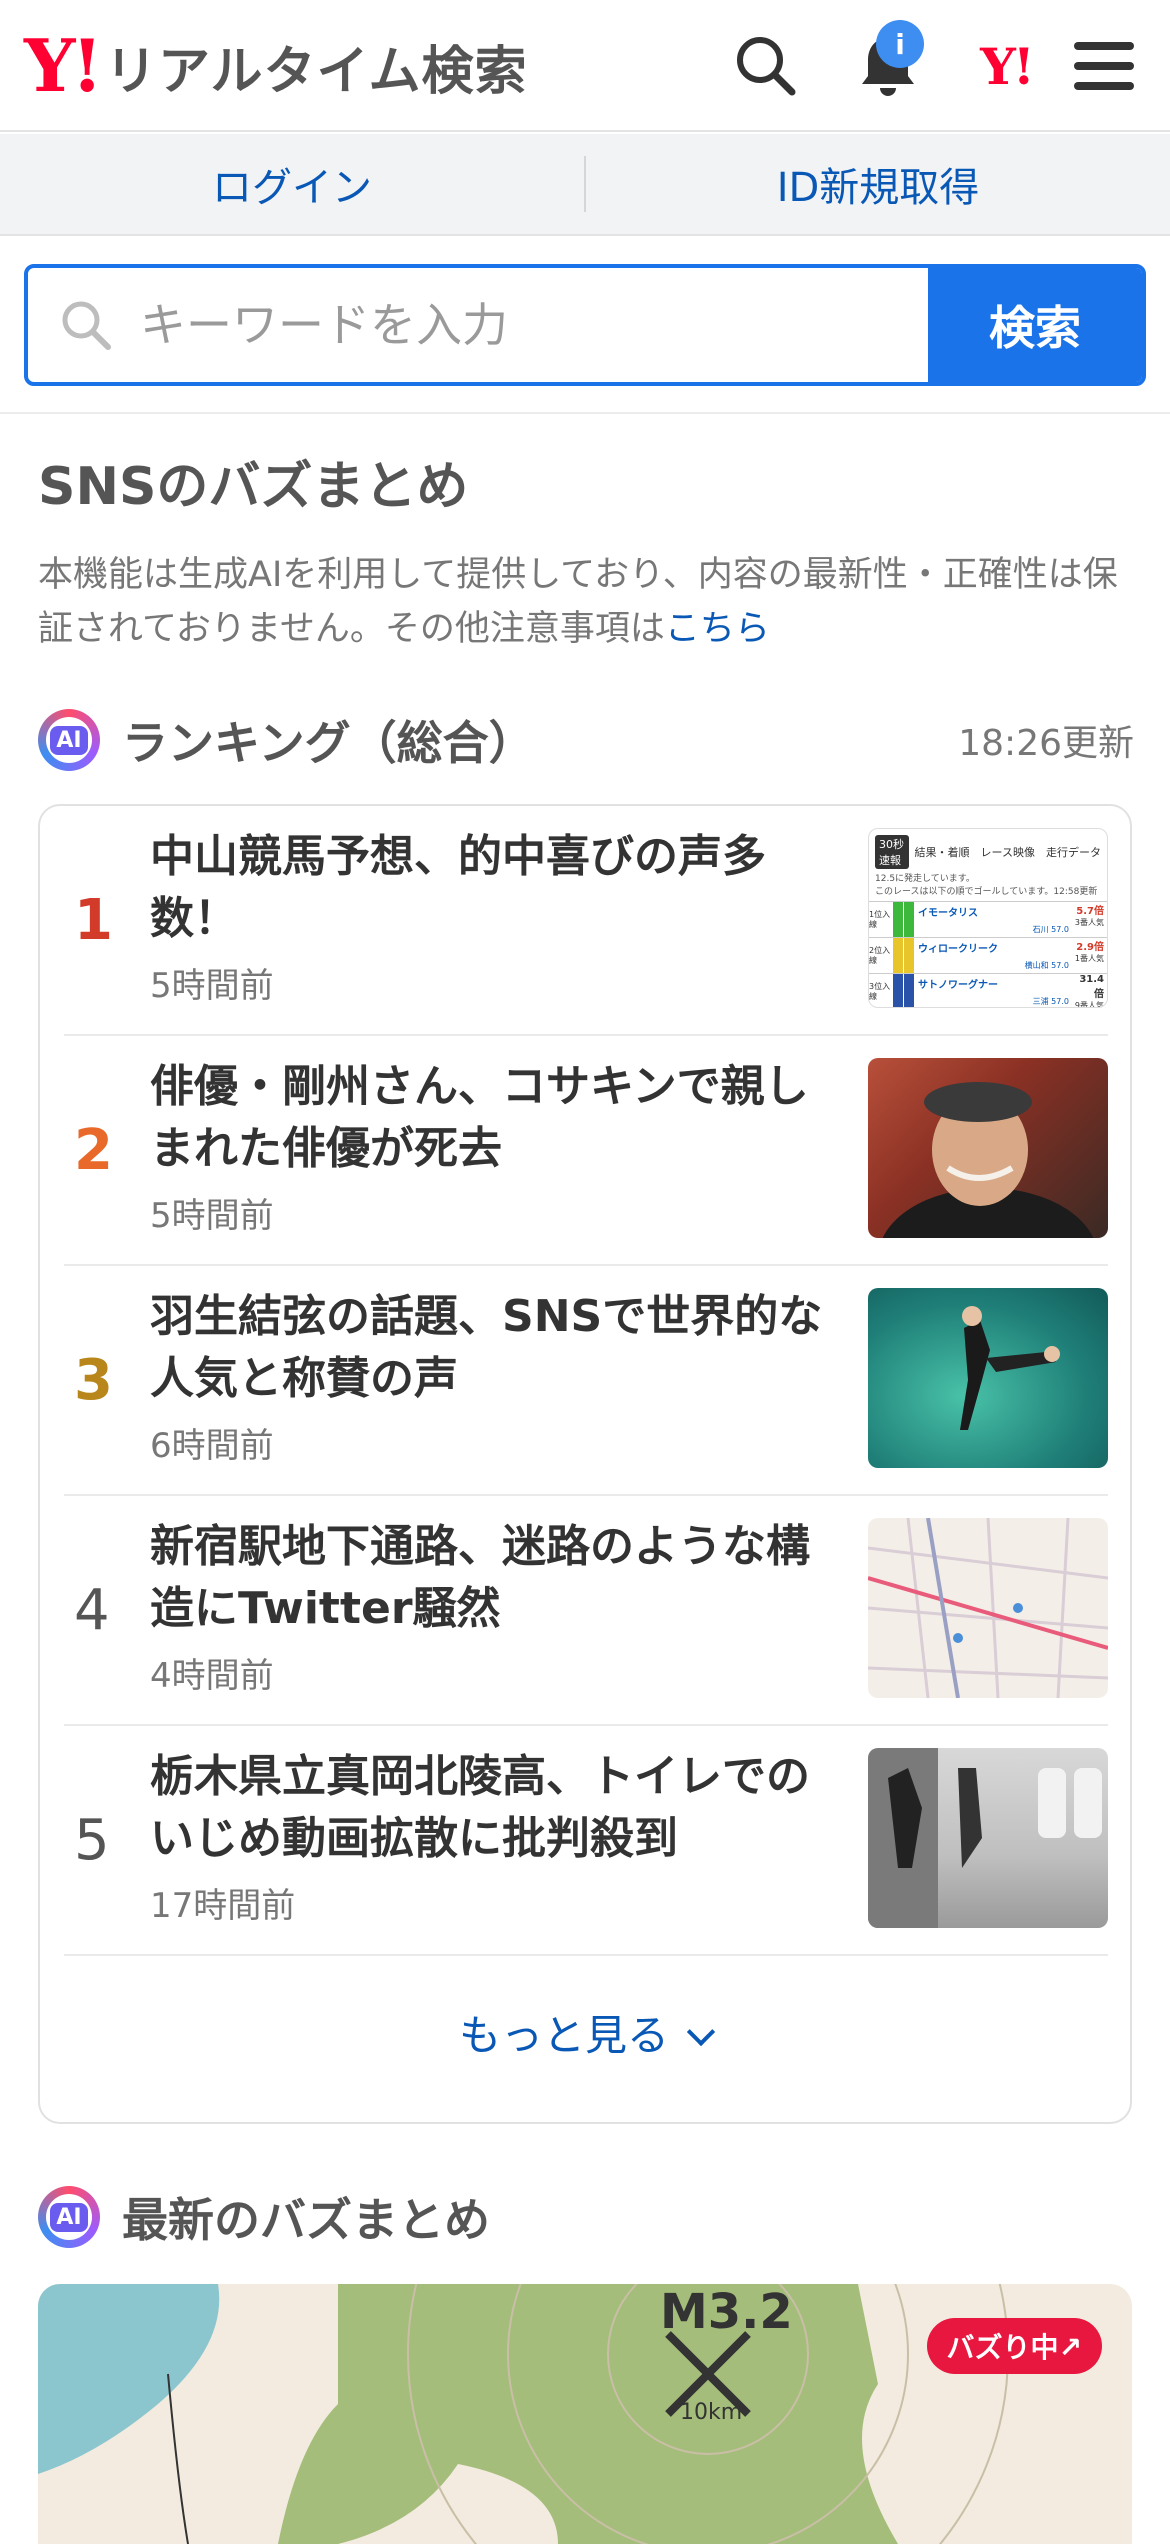 The height and width of the screenshot is (2544, 1170). I want to click on search-field, so click(478, 325).